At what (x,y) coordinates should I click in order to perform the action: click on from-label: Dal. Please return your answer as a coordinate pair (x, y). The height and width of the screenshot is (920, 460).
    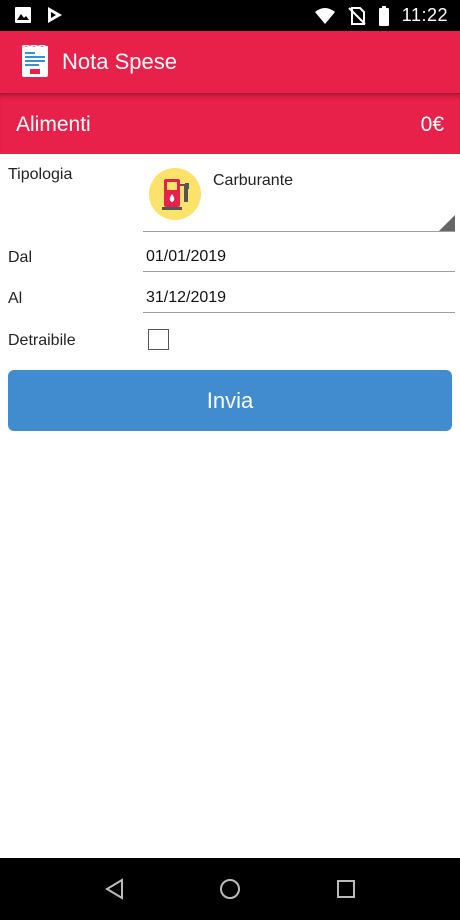
    Looking at the image, I should click on (20, 257).